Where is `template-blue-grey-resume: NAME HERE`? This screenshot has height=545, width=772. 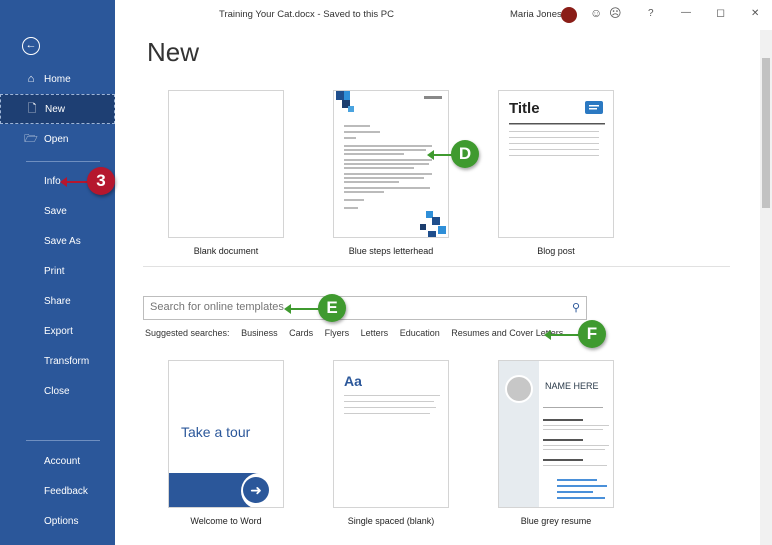 template-blue-grey-resume: NAME HERE is located at coordinates (556, 434).